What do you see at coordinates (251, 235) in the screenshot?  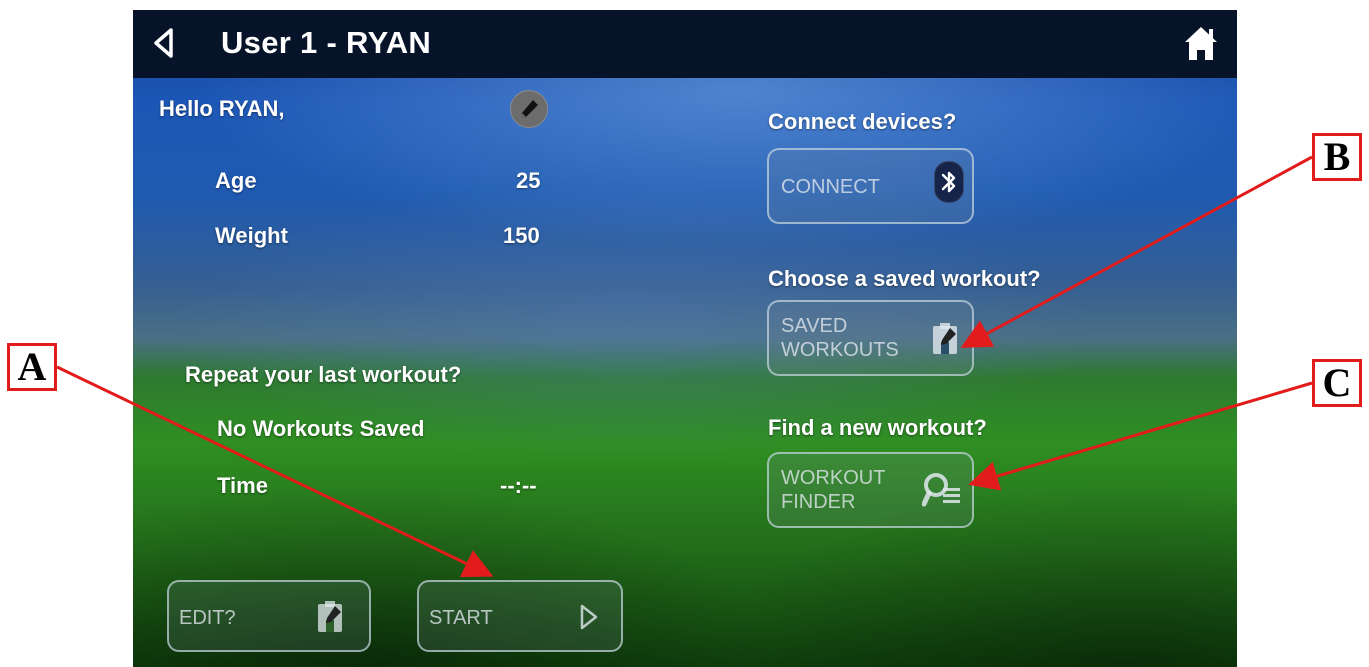 I see `weight-label: Weight` at bounding box center [251, 235].